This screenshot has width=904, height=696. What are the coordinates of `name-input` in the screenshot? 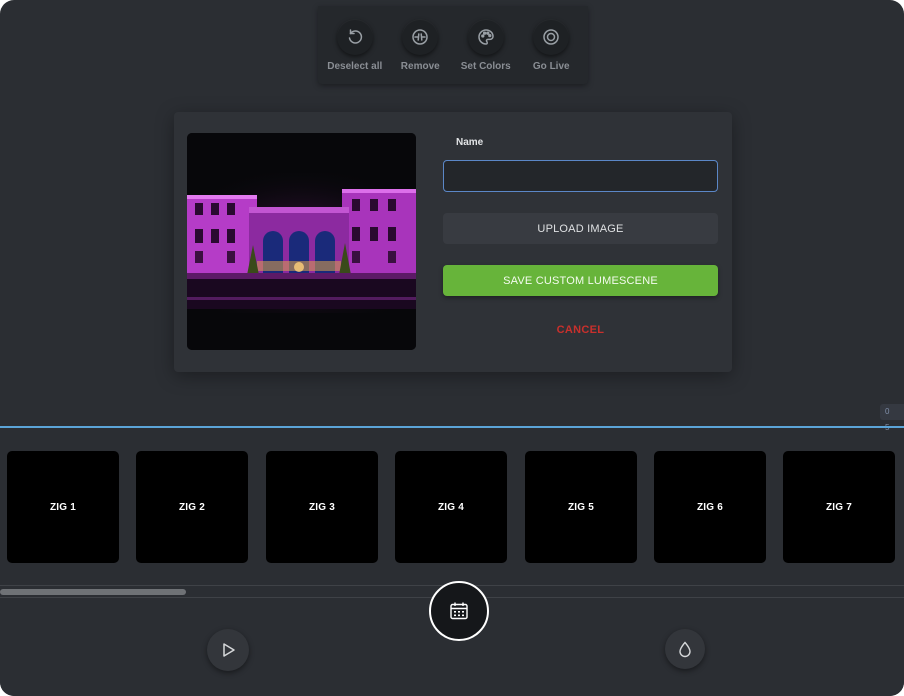 It's located at (580, 176).